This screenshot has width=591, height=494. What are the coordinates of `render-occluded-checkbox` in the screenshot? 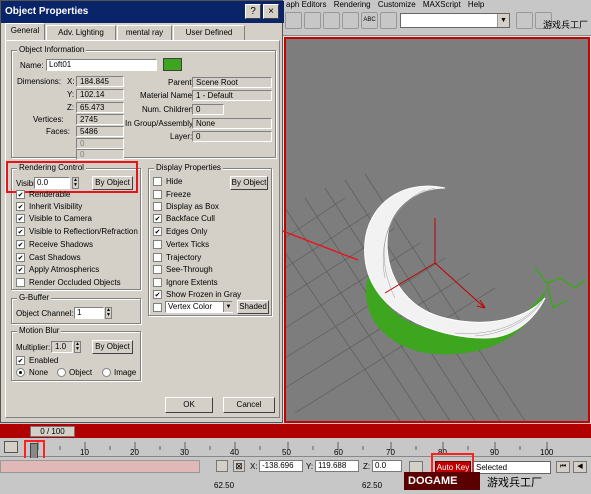 It's located at (20, 282).